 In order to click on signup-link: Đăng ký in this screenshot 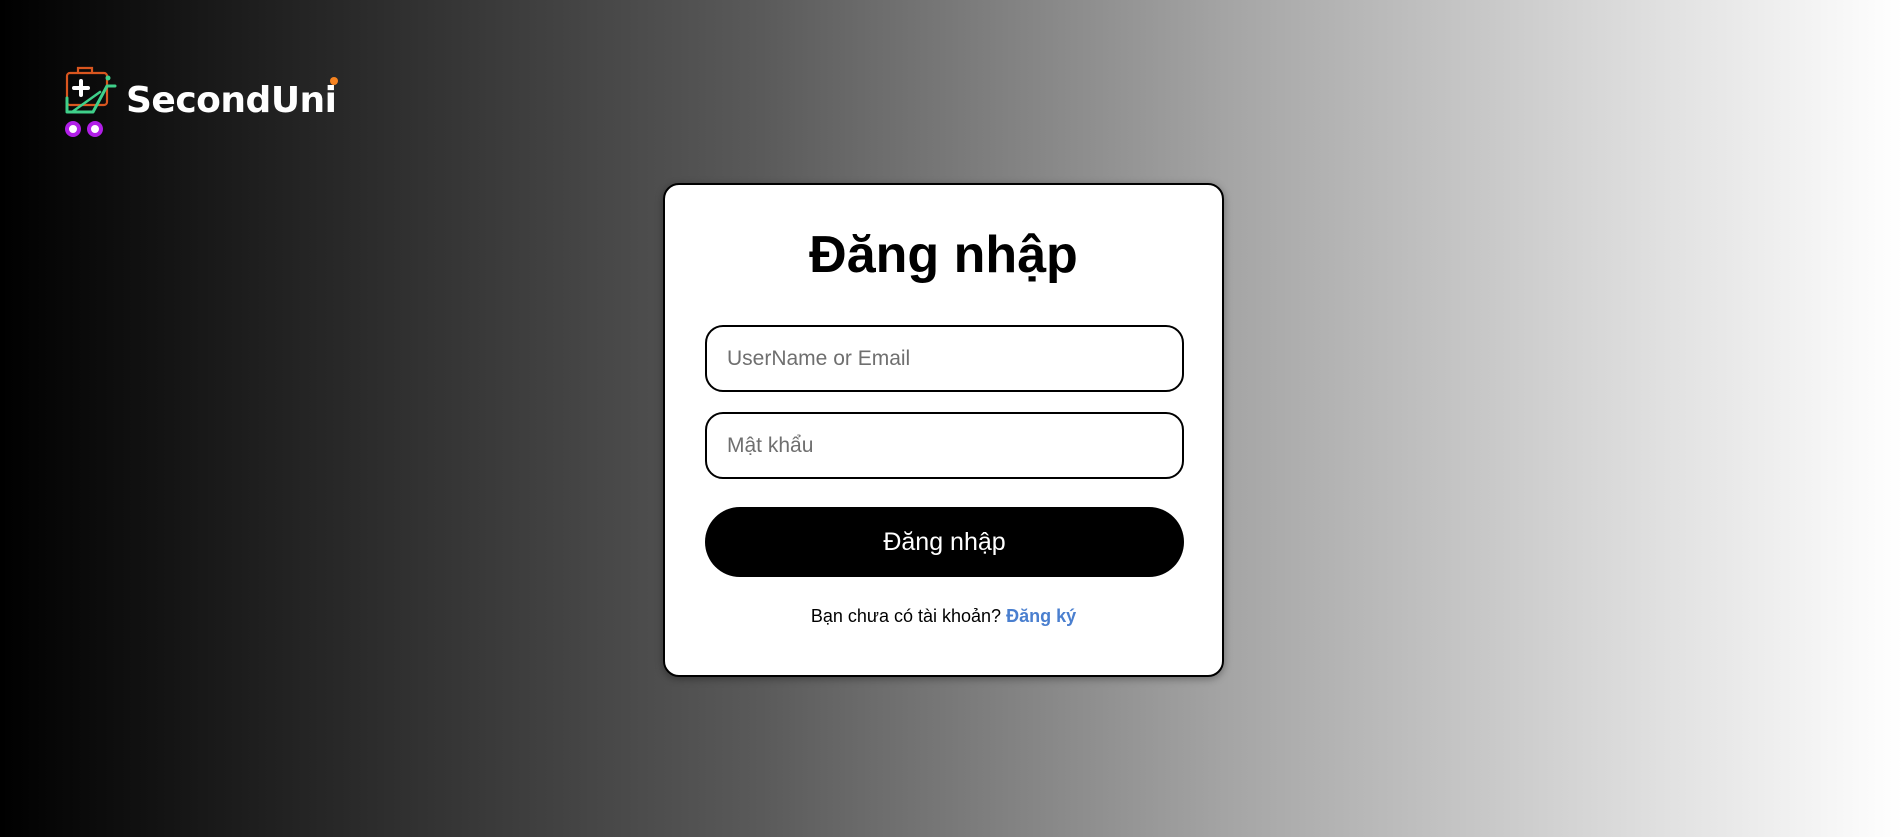, I will do `click(1041, 616)`.